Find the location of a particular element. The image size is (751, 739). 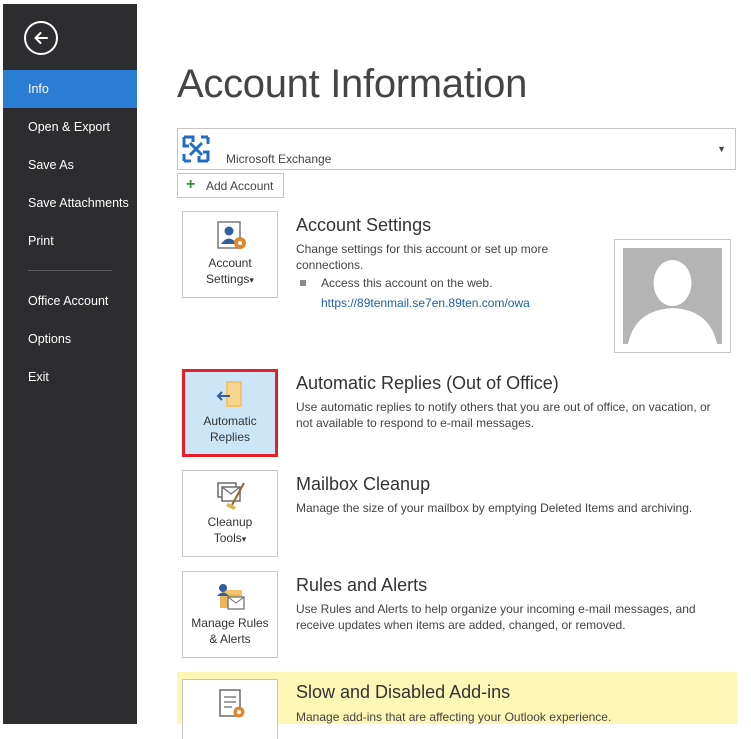

rules-alerts-title: Rules and Alerts is located at coordinates (362, 585).